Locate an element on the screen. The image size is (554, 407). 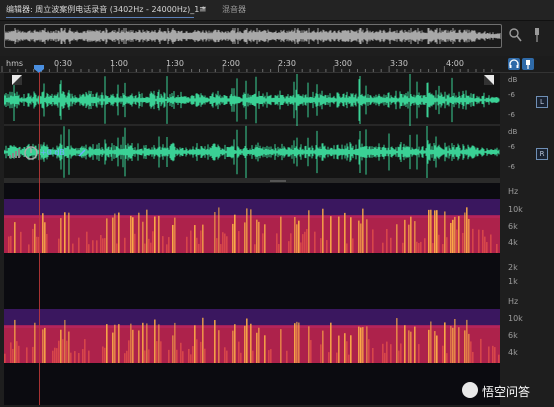
marker-icon is located at coordinates (528, 64).